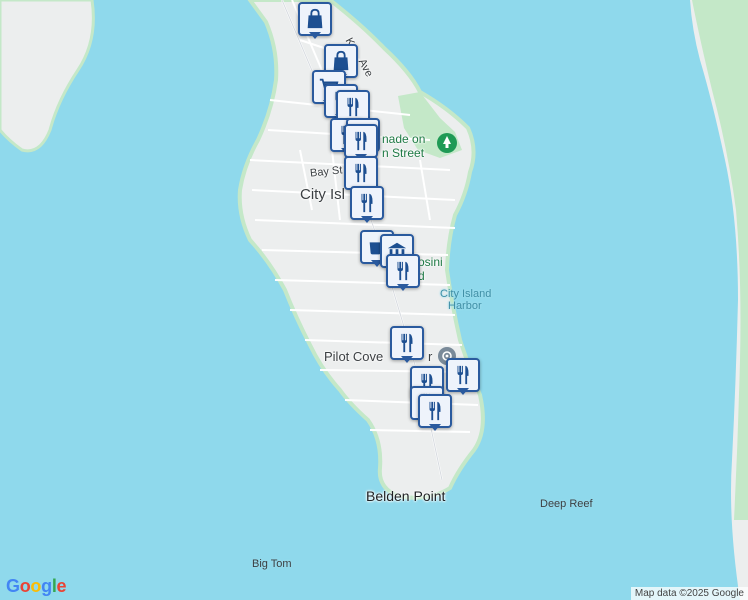 The height and width of the screenshot is (600, 748). Describe the element at coordinates (466, 294) in the screenshot. I see `label-harbor-1: City Island` at that location.